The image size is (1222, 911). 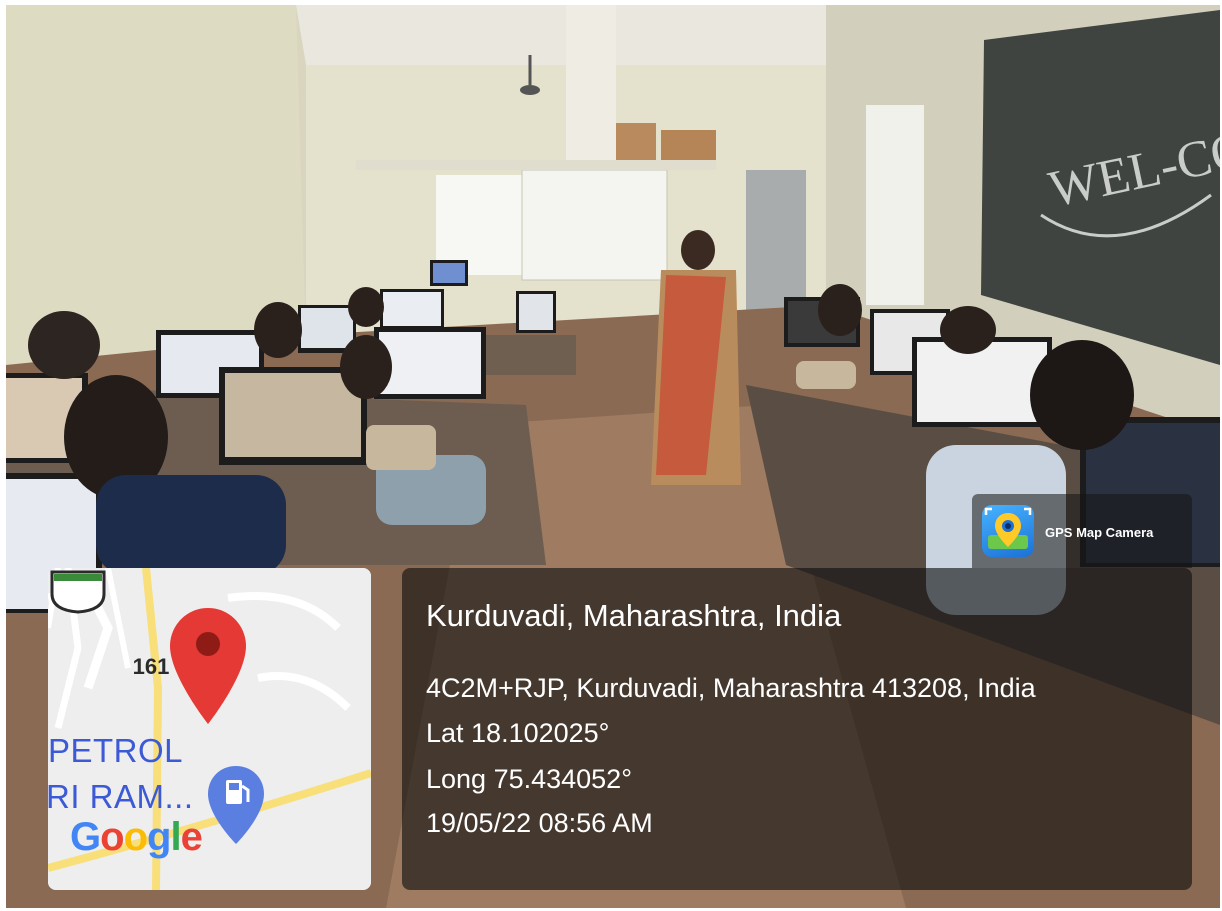 I want to click on place-title: Kurduvadi, Maharashtra, India, so click(x=634, y=615).